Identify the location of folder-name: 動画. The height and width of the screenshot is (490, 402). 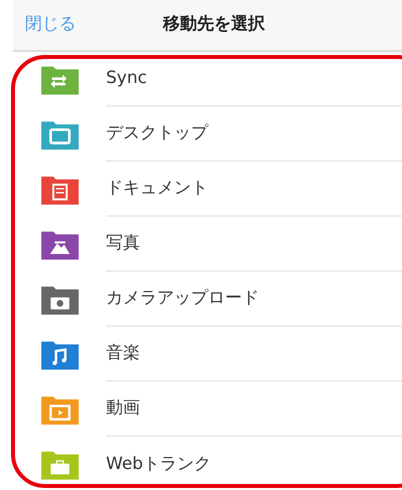
(123, 409).